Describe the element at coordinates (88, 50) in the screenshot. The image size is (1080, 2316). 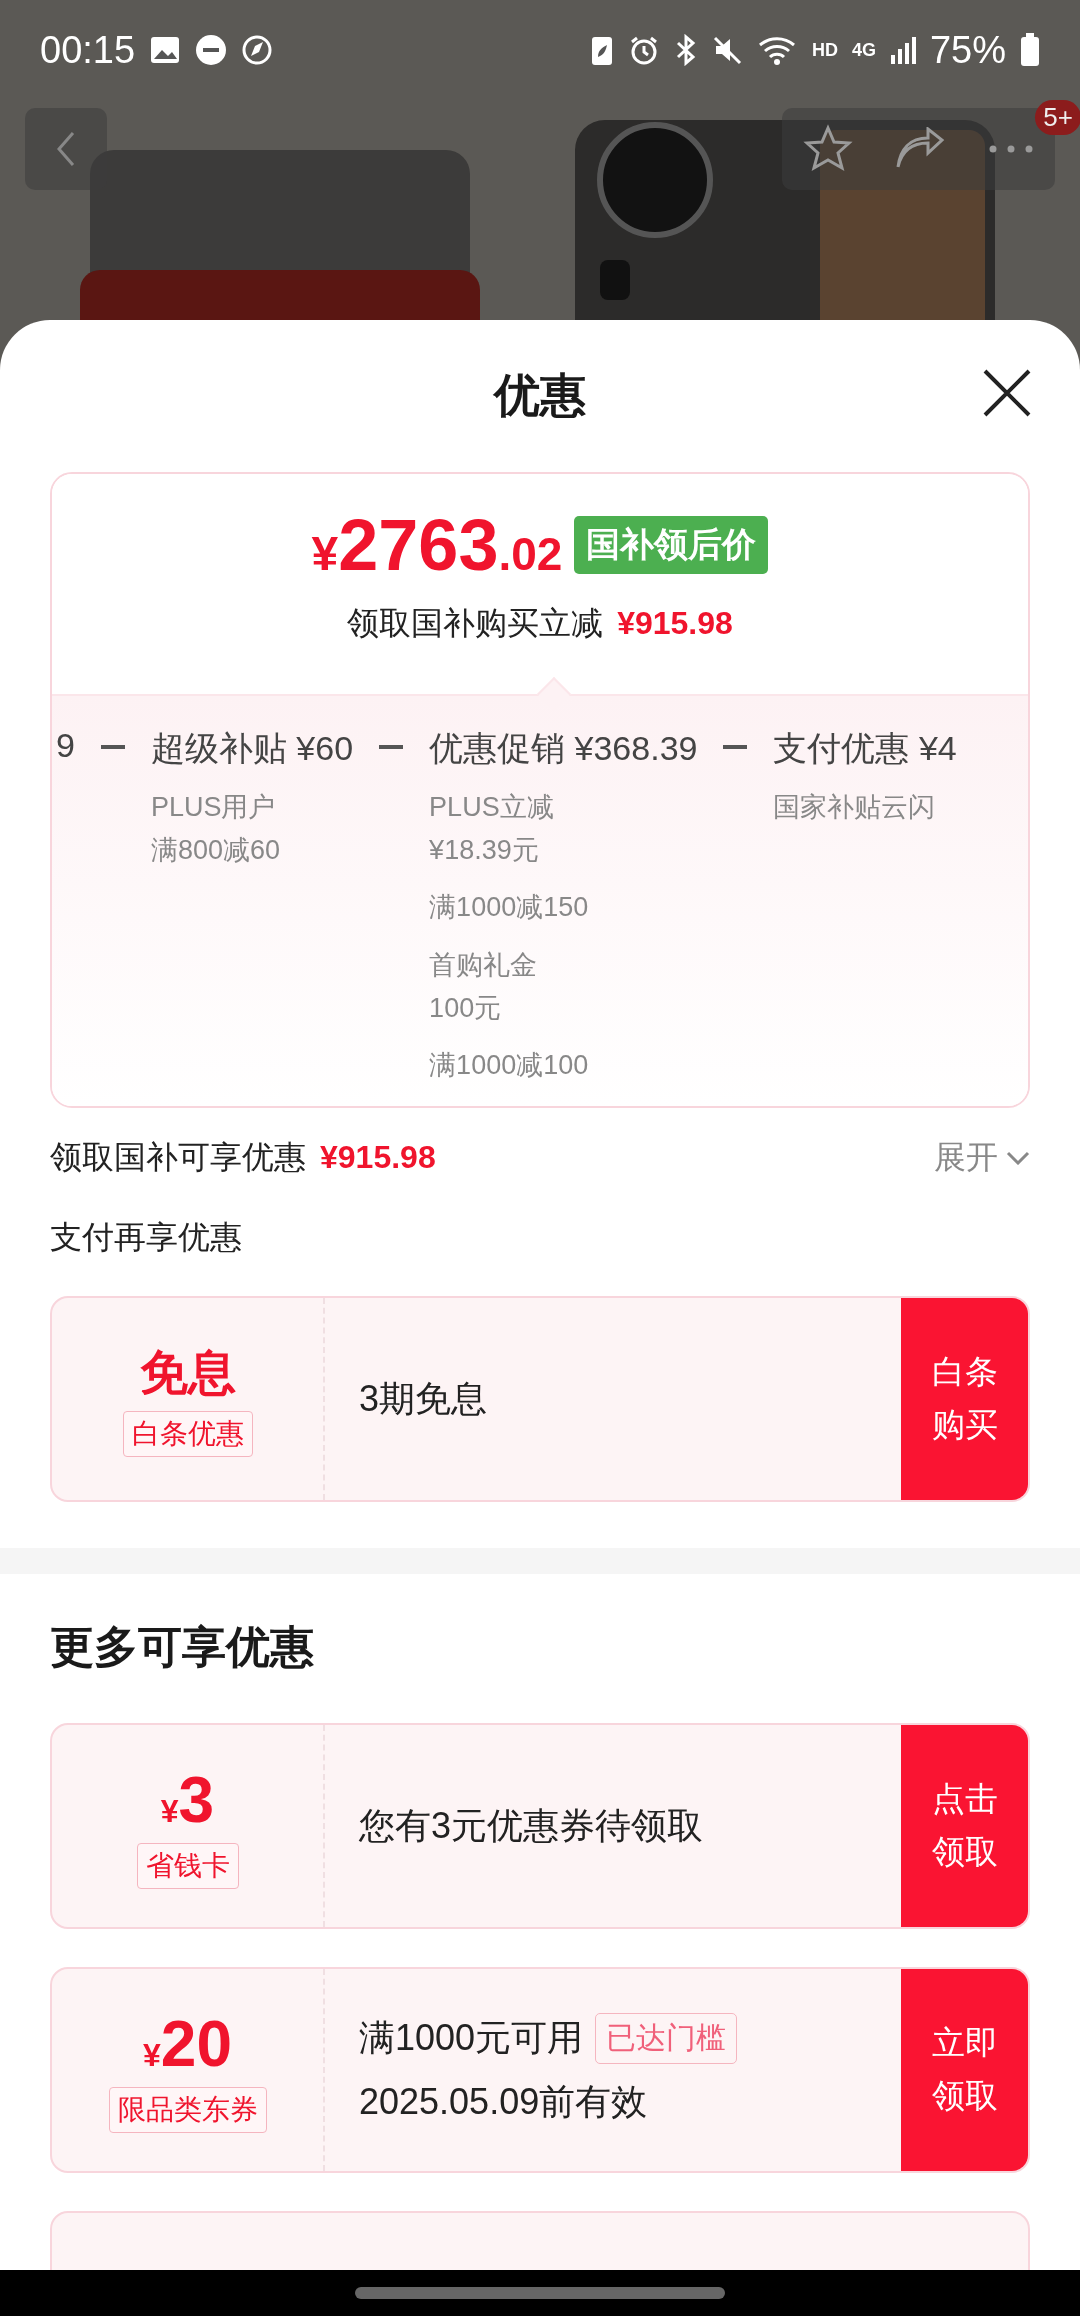
I see `status-time: 00:15` at that location.